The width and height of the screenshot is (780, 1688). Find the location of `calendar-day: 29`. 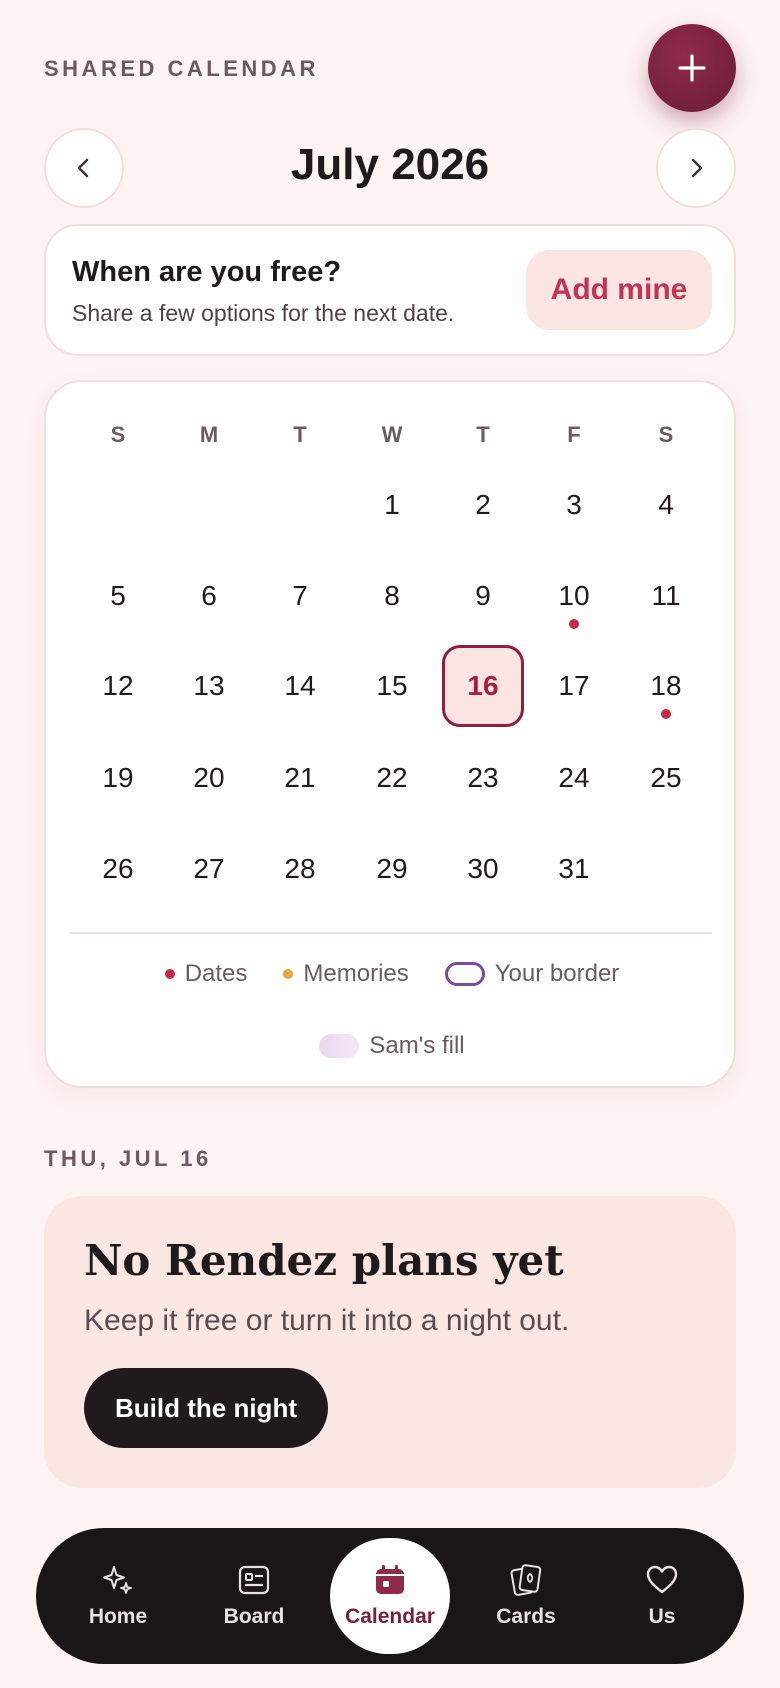

calendar-day: 29 is located at coordinates (392, 869).